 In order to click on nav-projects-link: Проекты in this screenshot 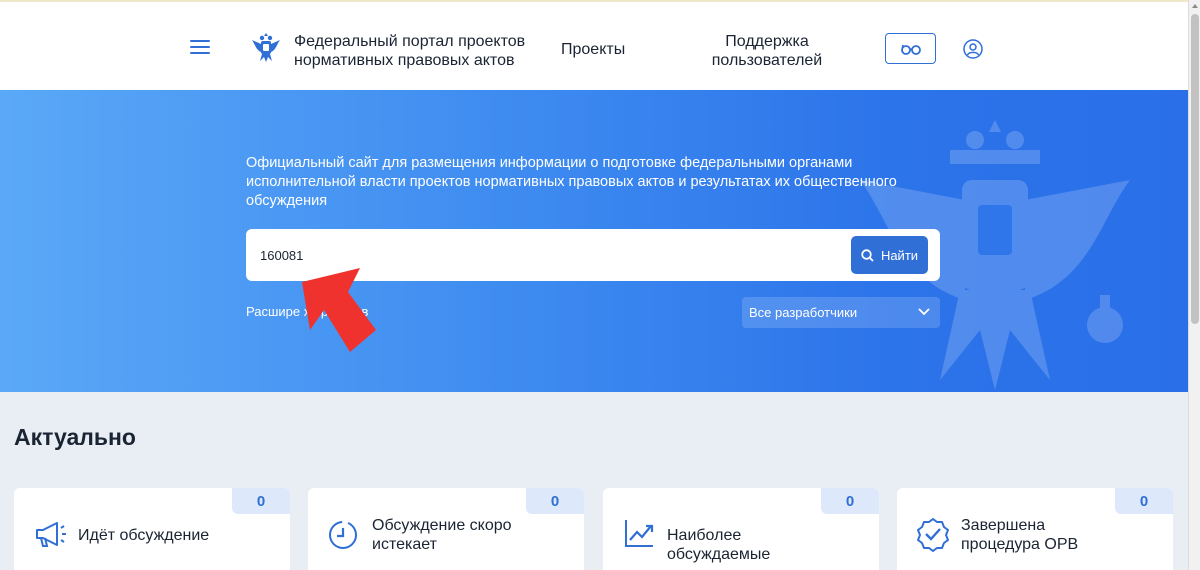, I will do `click(593, 50)`.